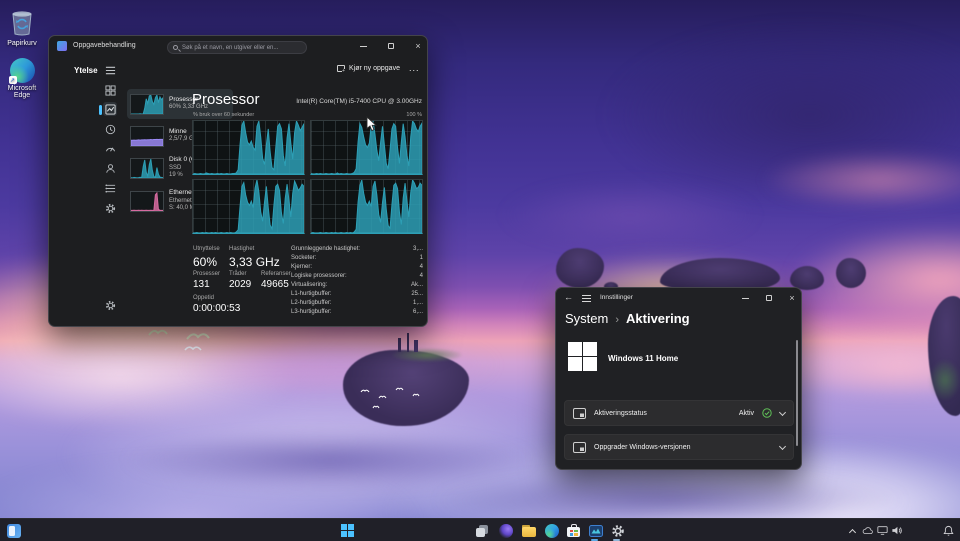 This screenshot has width=960, height=541. I want to click on memory-mini-chart, so click(147, 136).